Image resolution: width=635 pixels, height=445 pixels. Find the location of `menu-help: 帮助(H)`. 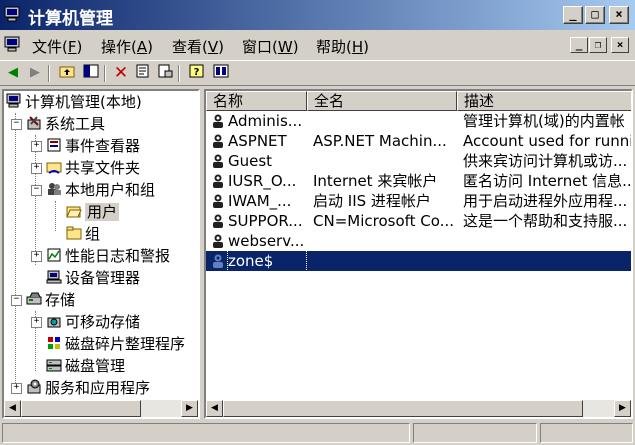

menu-help: 帮助(H) is located at coordinates (342, 46).